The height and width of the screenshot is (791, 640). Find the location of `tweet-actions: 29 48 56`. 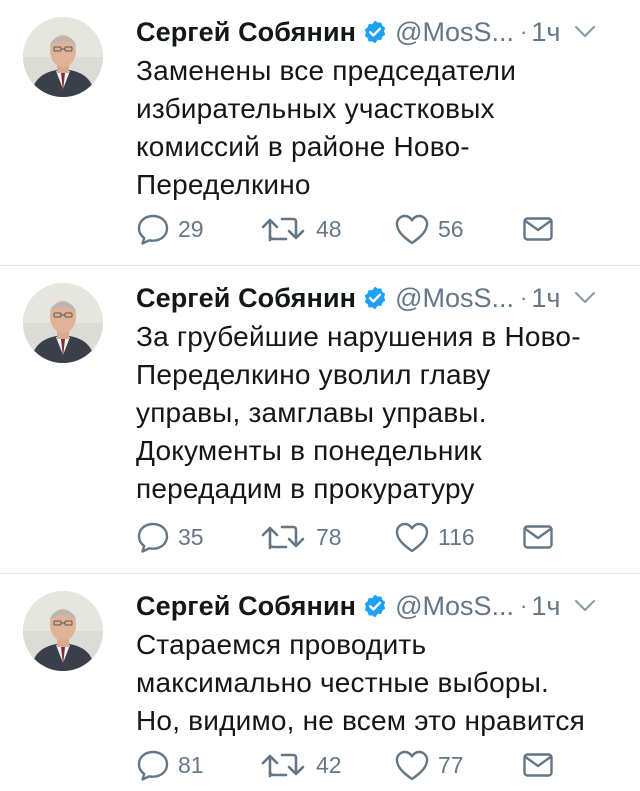

tweet-actions: 29 48 56 is located at coordinates (351, 229).